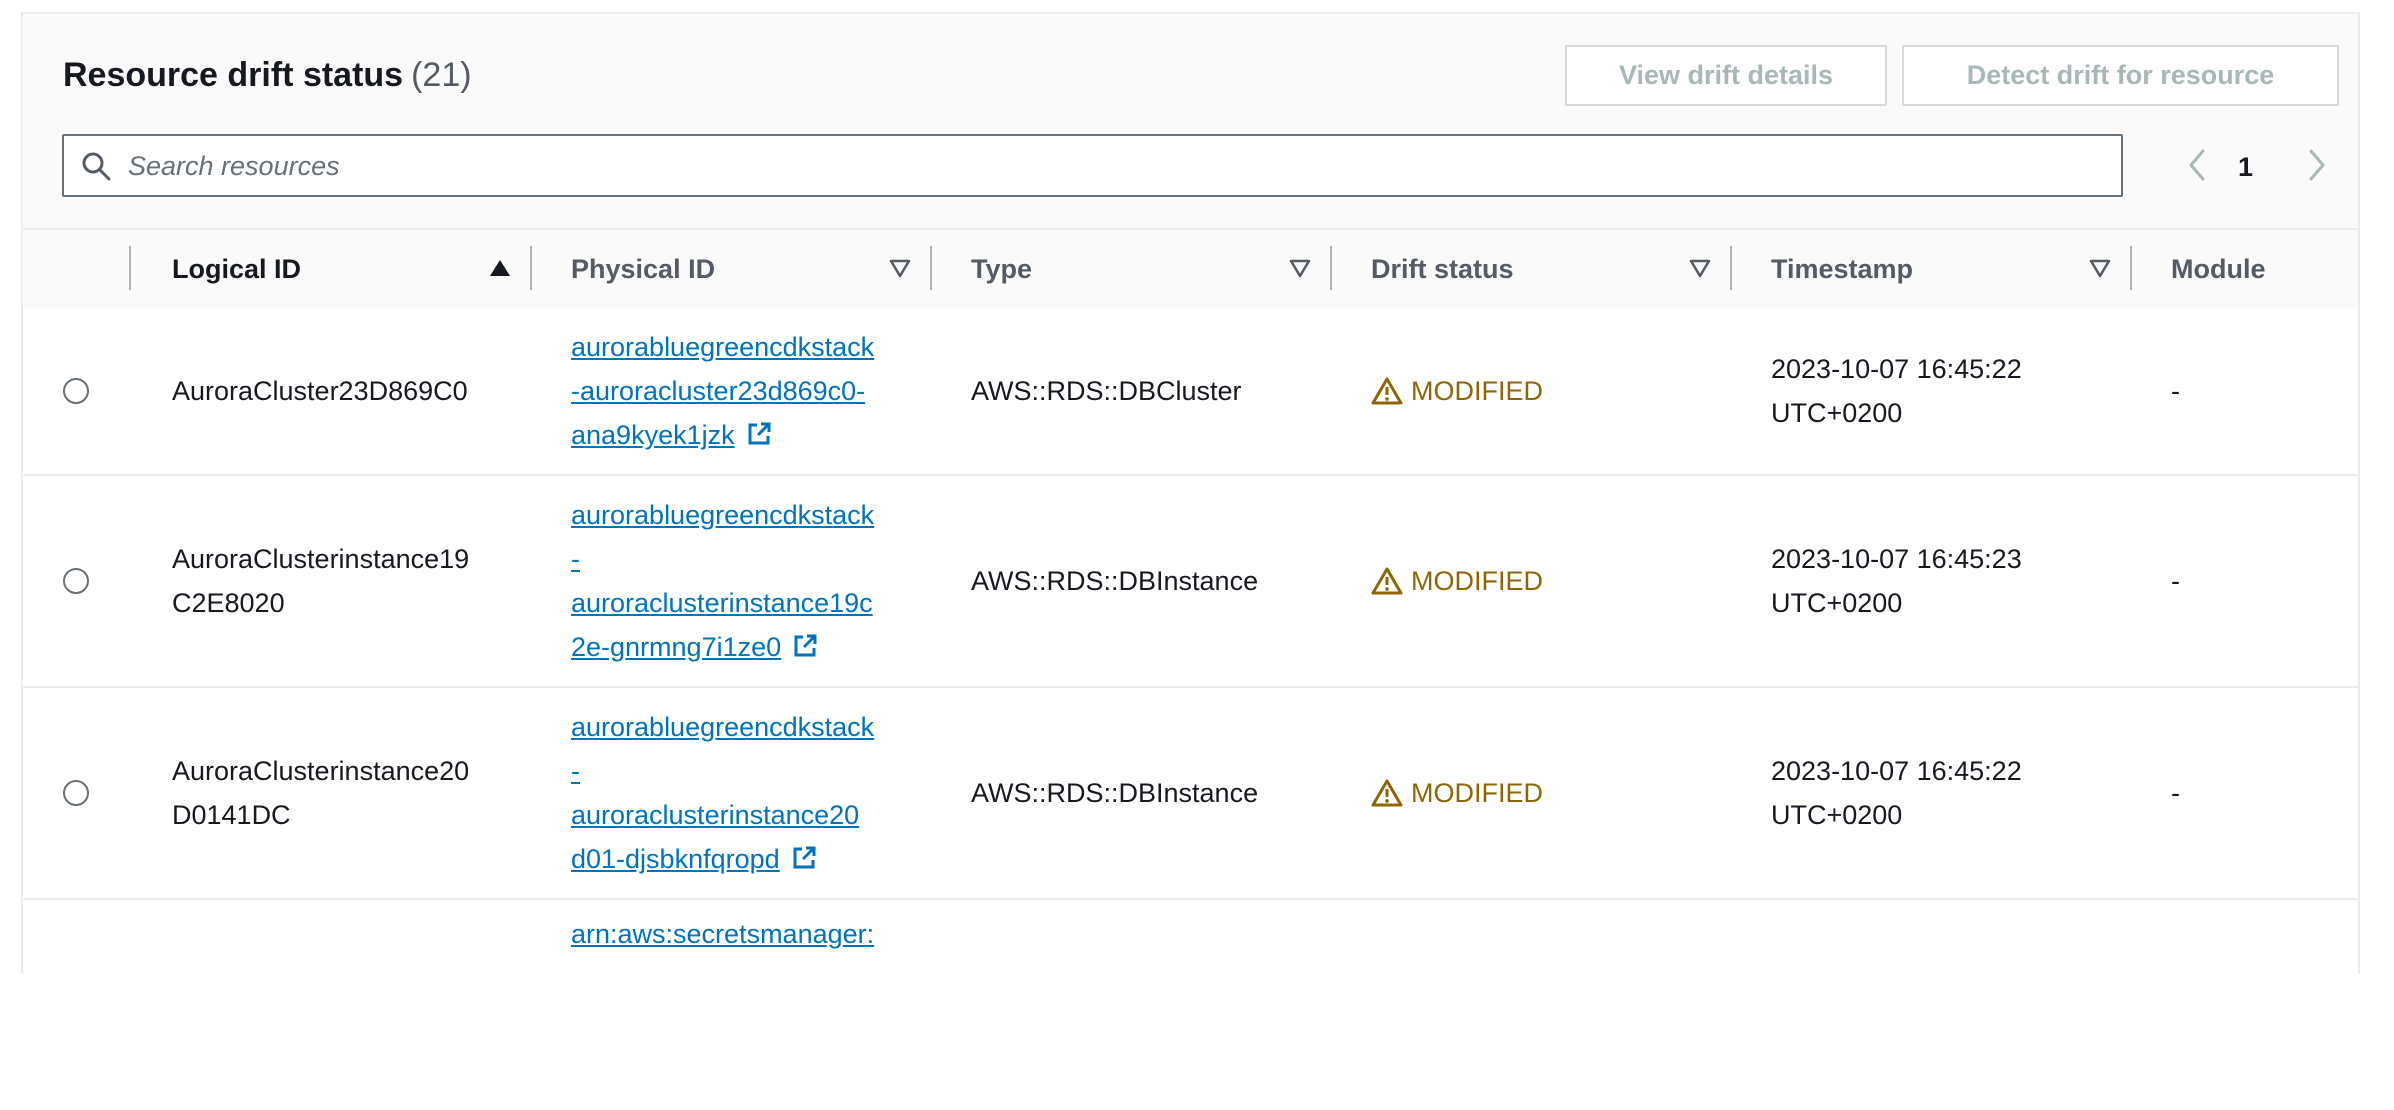 This screenshot has width=2394, height=1110. I want to click on view-drift-details-button: View drift details, so click(1726, 75).